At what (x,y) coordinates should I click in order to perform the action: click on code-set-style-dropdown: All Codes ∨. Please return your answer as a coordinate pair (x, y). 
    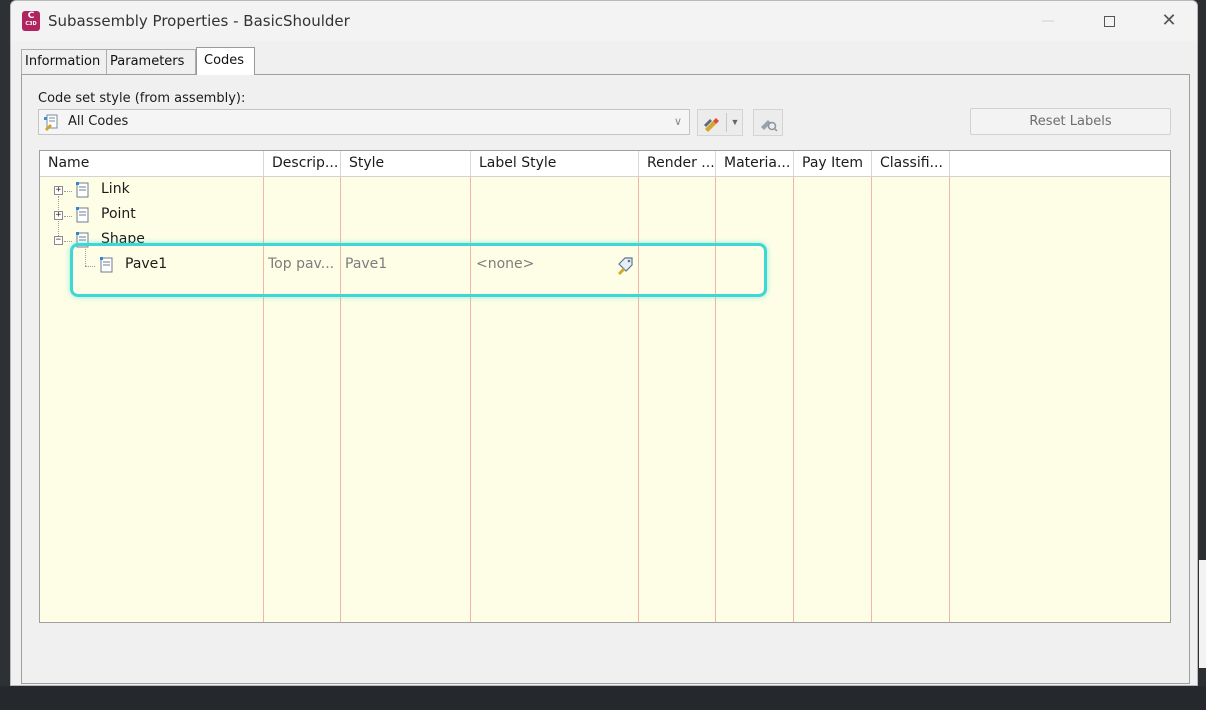
    Looking at the image, I should click on (364, 122).